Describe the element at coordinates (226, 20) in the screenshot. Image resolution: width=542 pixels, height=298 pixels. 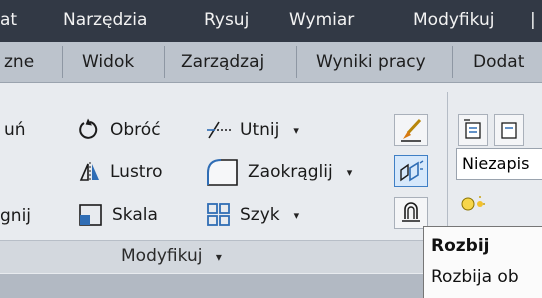
I see `menu-item-draw: Rysuj` at that location.